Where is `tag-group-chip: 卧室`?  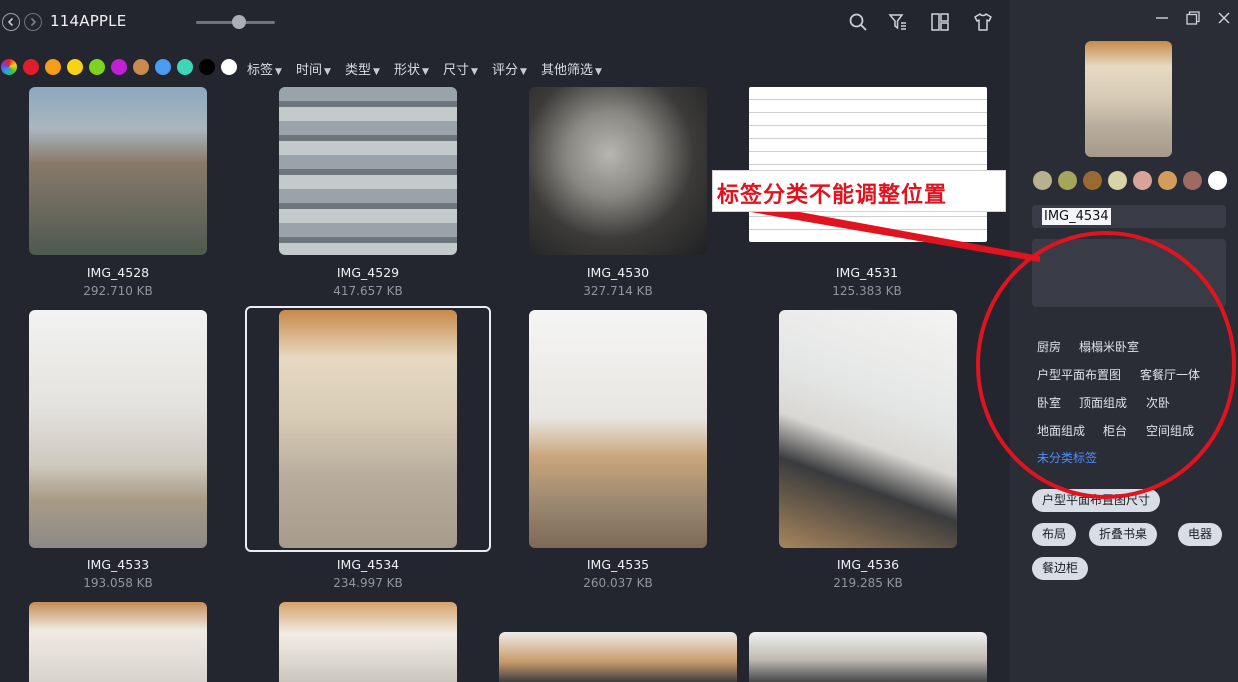
tag-group-chip: 卧室 is located at coordinates (1049, 402).